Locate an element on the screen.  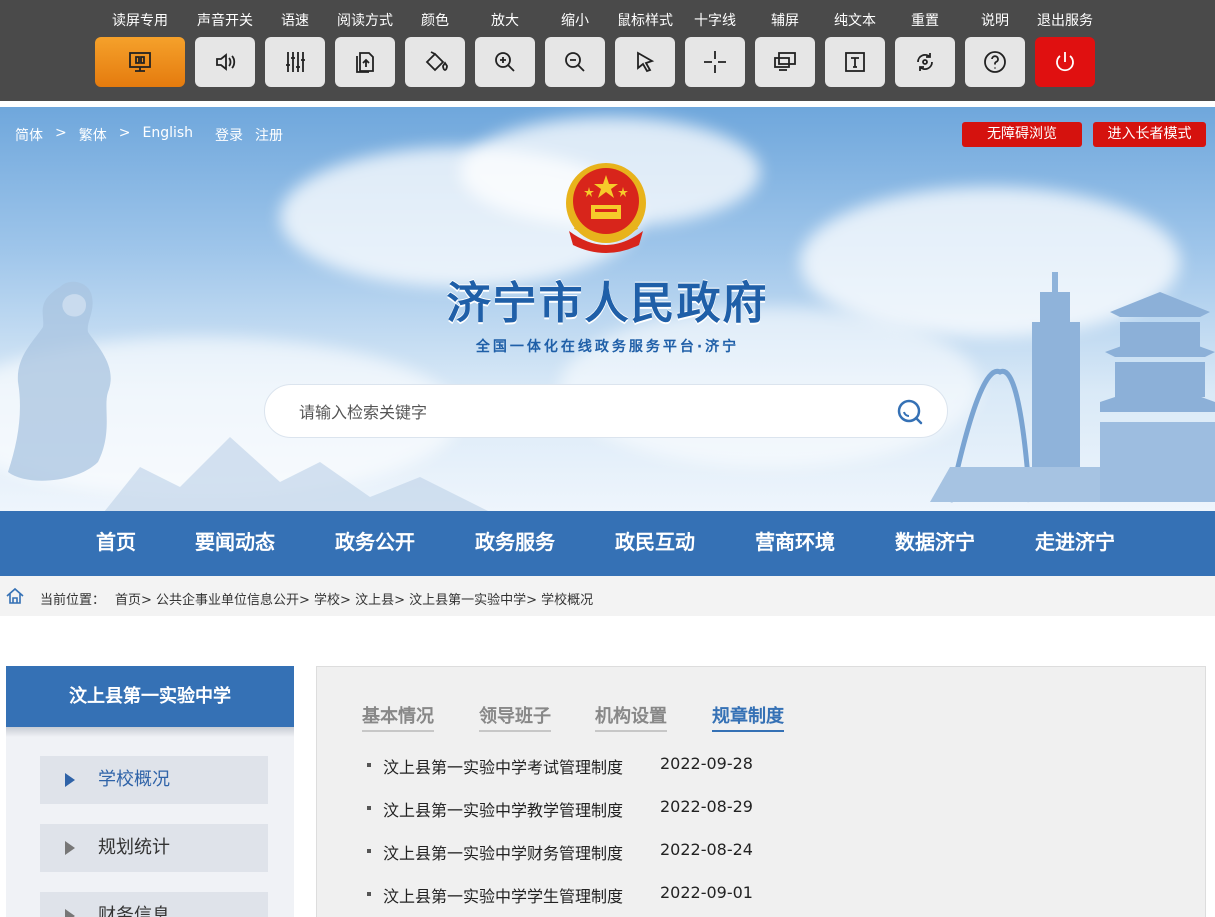
list-item-date: 2022-09-01 is located at coordinates (706, 892).